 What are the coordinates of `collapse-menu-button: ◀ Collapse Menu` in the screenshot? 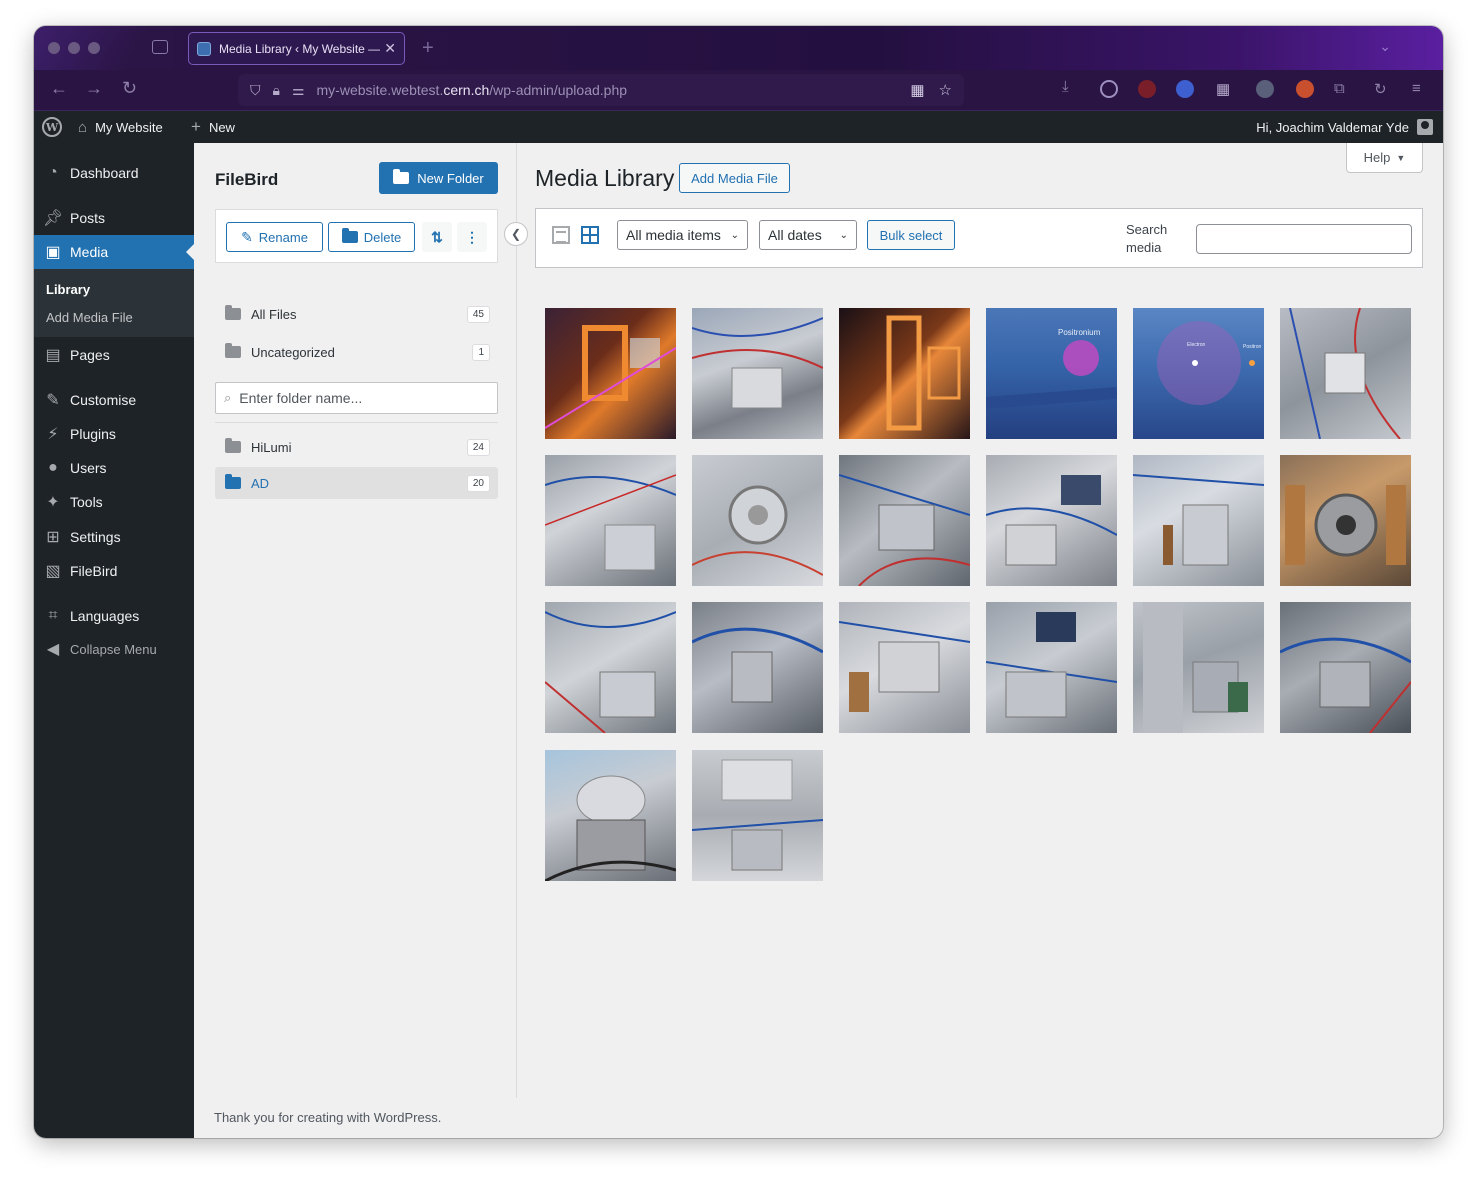 It's located at (114, 649).